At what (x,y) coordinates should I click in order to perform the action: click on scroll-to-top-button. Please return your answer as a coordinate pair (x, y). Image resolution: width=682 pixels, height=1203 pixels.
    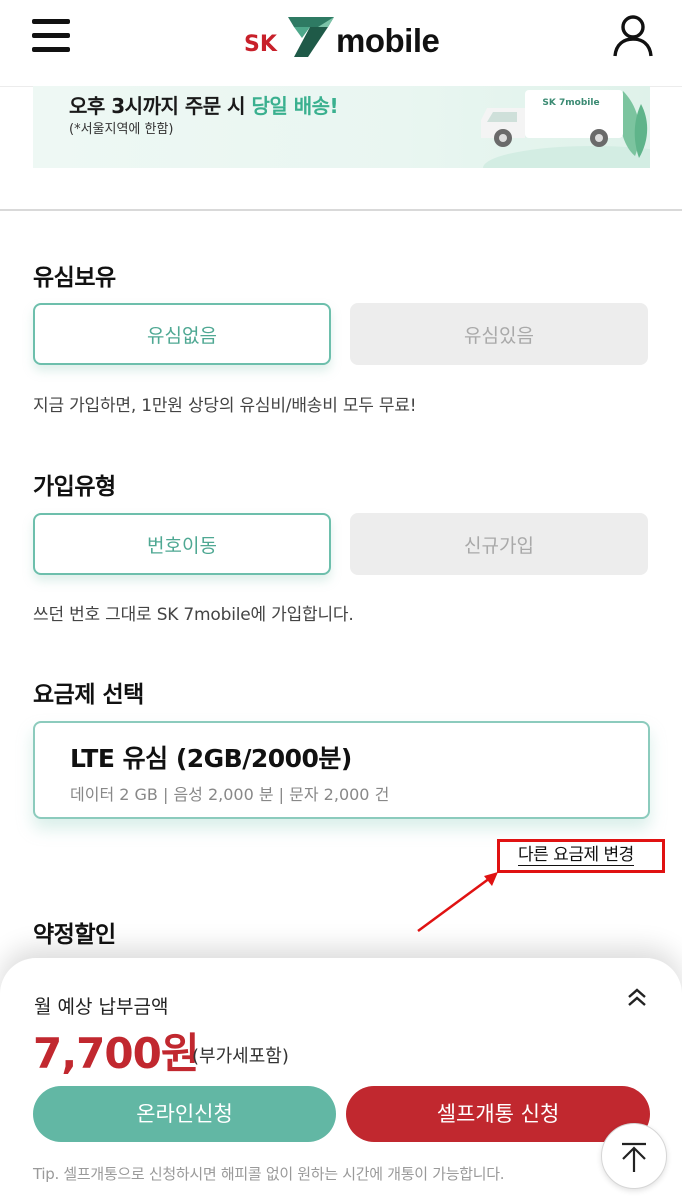
    Looking at the image, I should click on (634, 1156).